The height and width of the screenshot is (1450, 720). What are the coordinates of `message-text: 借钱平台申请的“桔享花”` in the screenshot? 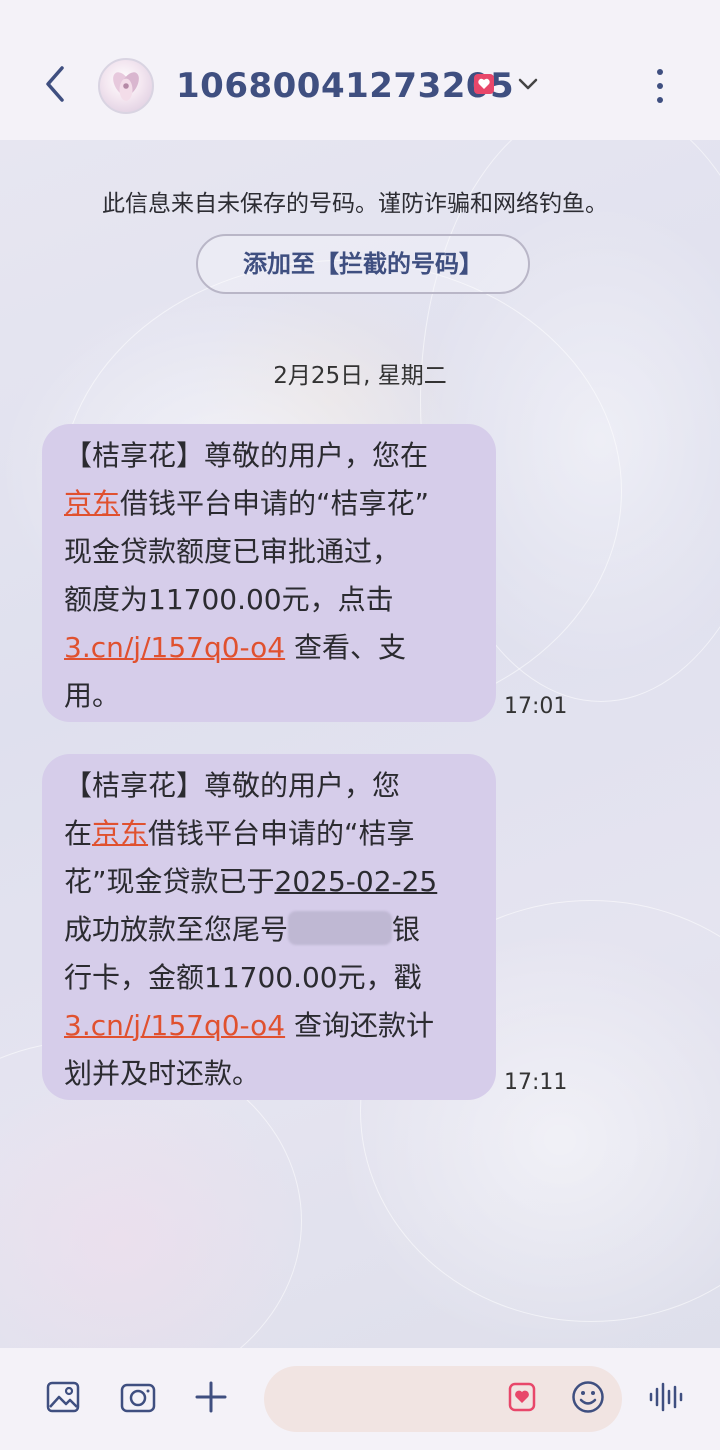 It's located at (275, 503).